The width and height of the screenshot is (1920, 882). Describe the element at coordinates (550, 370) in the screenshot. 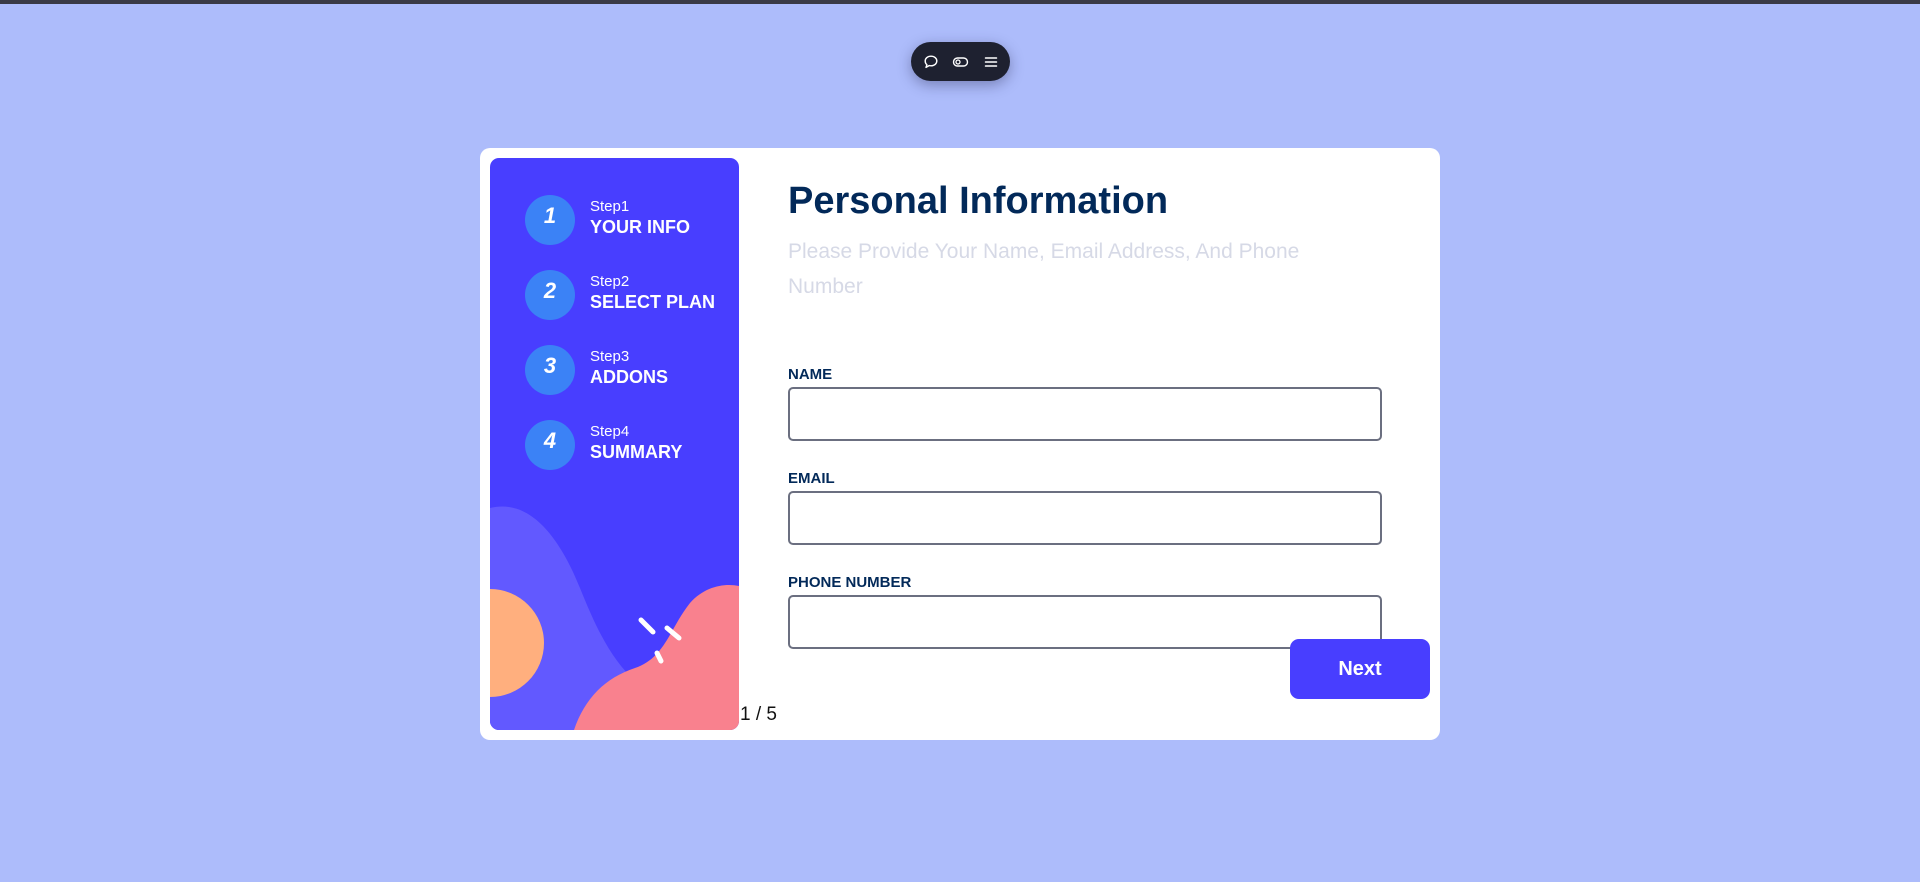

I see `step-number-badge: 3` at that location.